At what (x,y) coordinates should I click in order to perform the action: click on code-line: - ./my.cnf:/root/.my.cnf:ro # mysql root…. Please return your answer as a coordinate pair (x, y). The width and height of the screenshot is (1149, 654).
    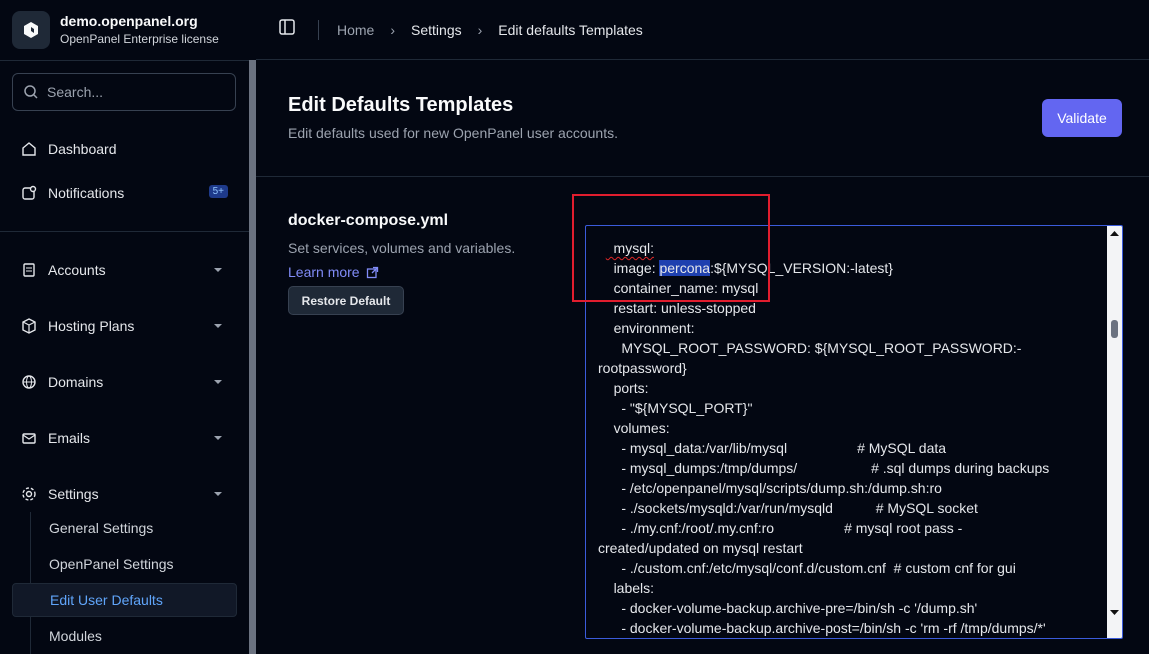
    Looking at the image, I should click on (780, 528).